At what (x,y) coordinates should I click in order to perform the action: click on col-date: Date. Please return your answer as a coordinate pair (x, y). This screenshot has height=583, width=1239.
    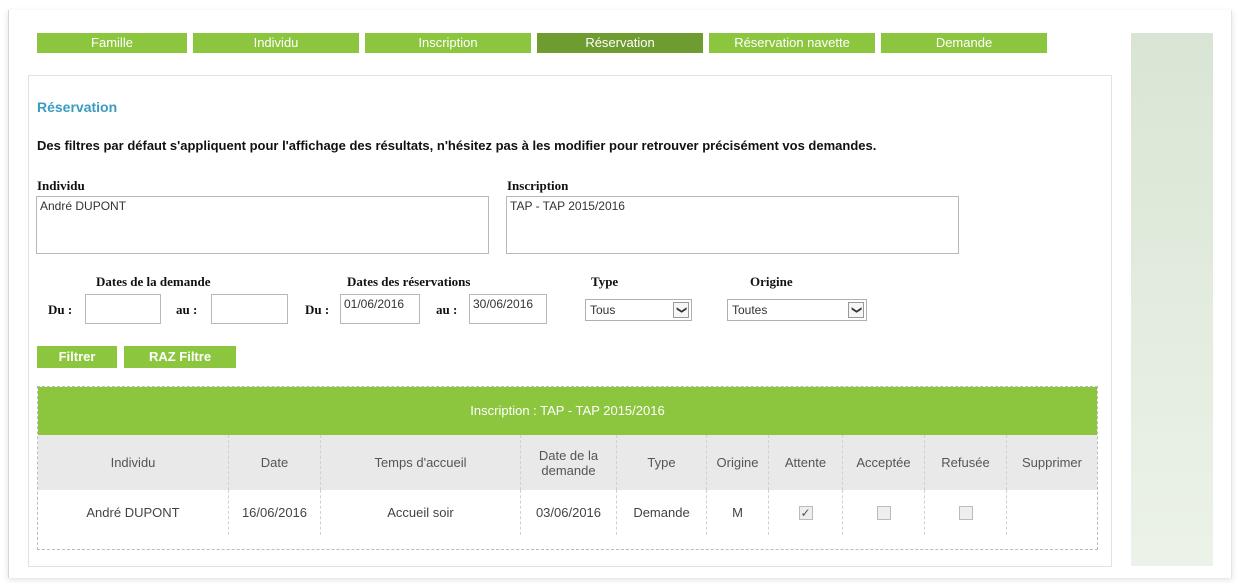
    Looking at the image, I should click on (275, 462).